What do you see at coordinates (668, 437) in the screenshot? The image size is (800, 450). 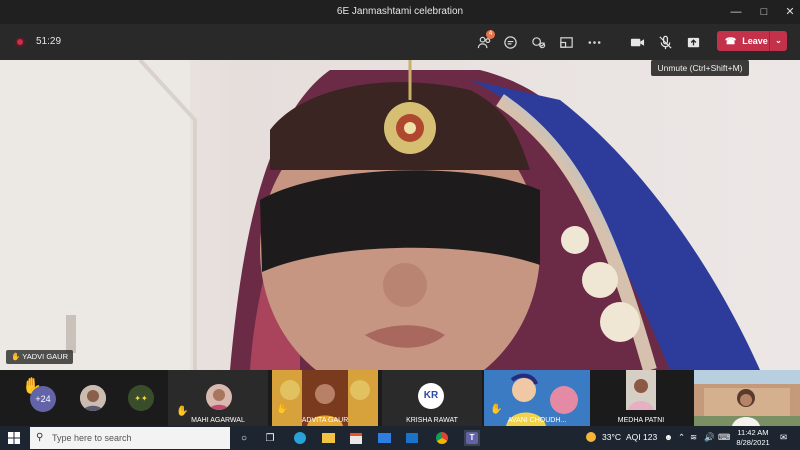 I see `people-icon: ☻` at bounding box center [668, 437].